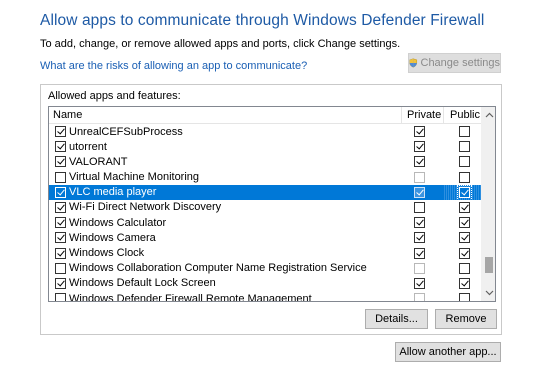 The image size is (550, 378). Describe the element at coordinates (265, 253) in the screenshot. I see `list-item: Windows Clock` at that location.